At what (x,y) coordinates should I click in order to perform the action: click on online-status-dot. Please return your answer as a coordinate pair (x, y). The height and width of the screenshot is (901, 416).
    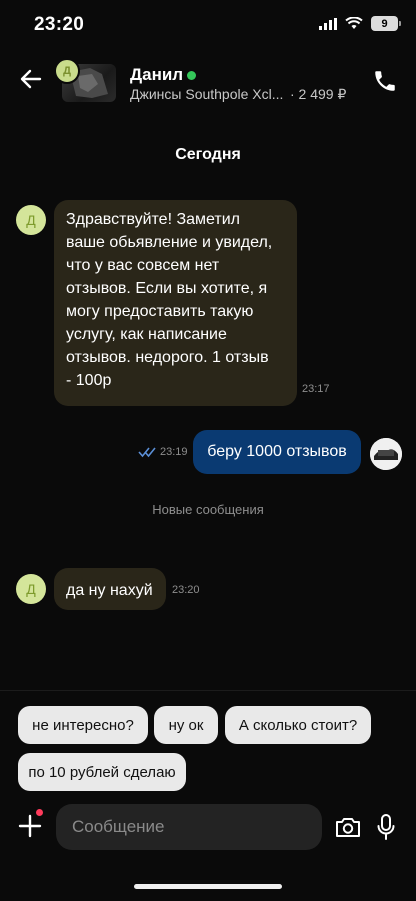
    Looking at the image, I should click on (191, 75).